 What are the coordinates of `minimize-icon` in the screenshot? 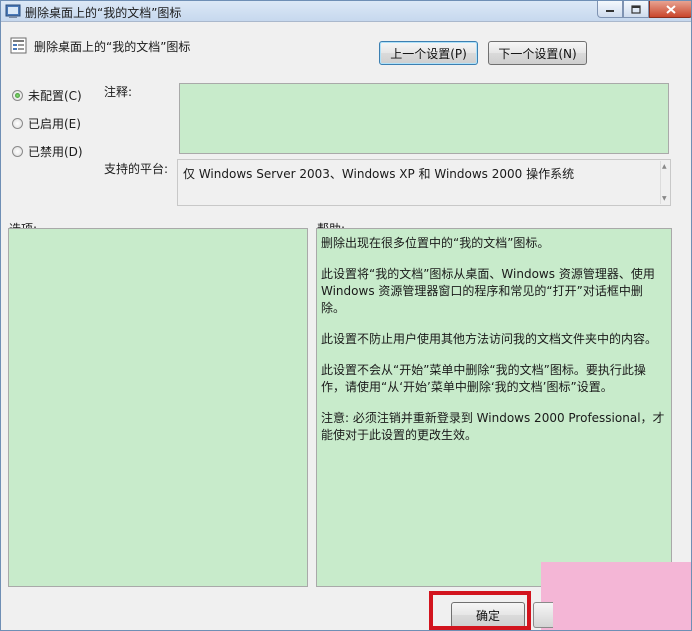 It's located at (610, 11).